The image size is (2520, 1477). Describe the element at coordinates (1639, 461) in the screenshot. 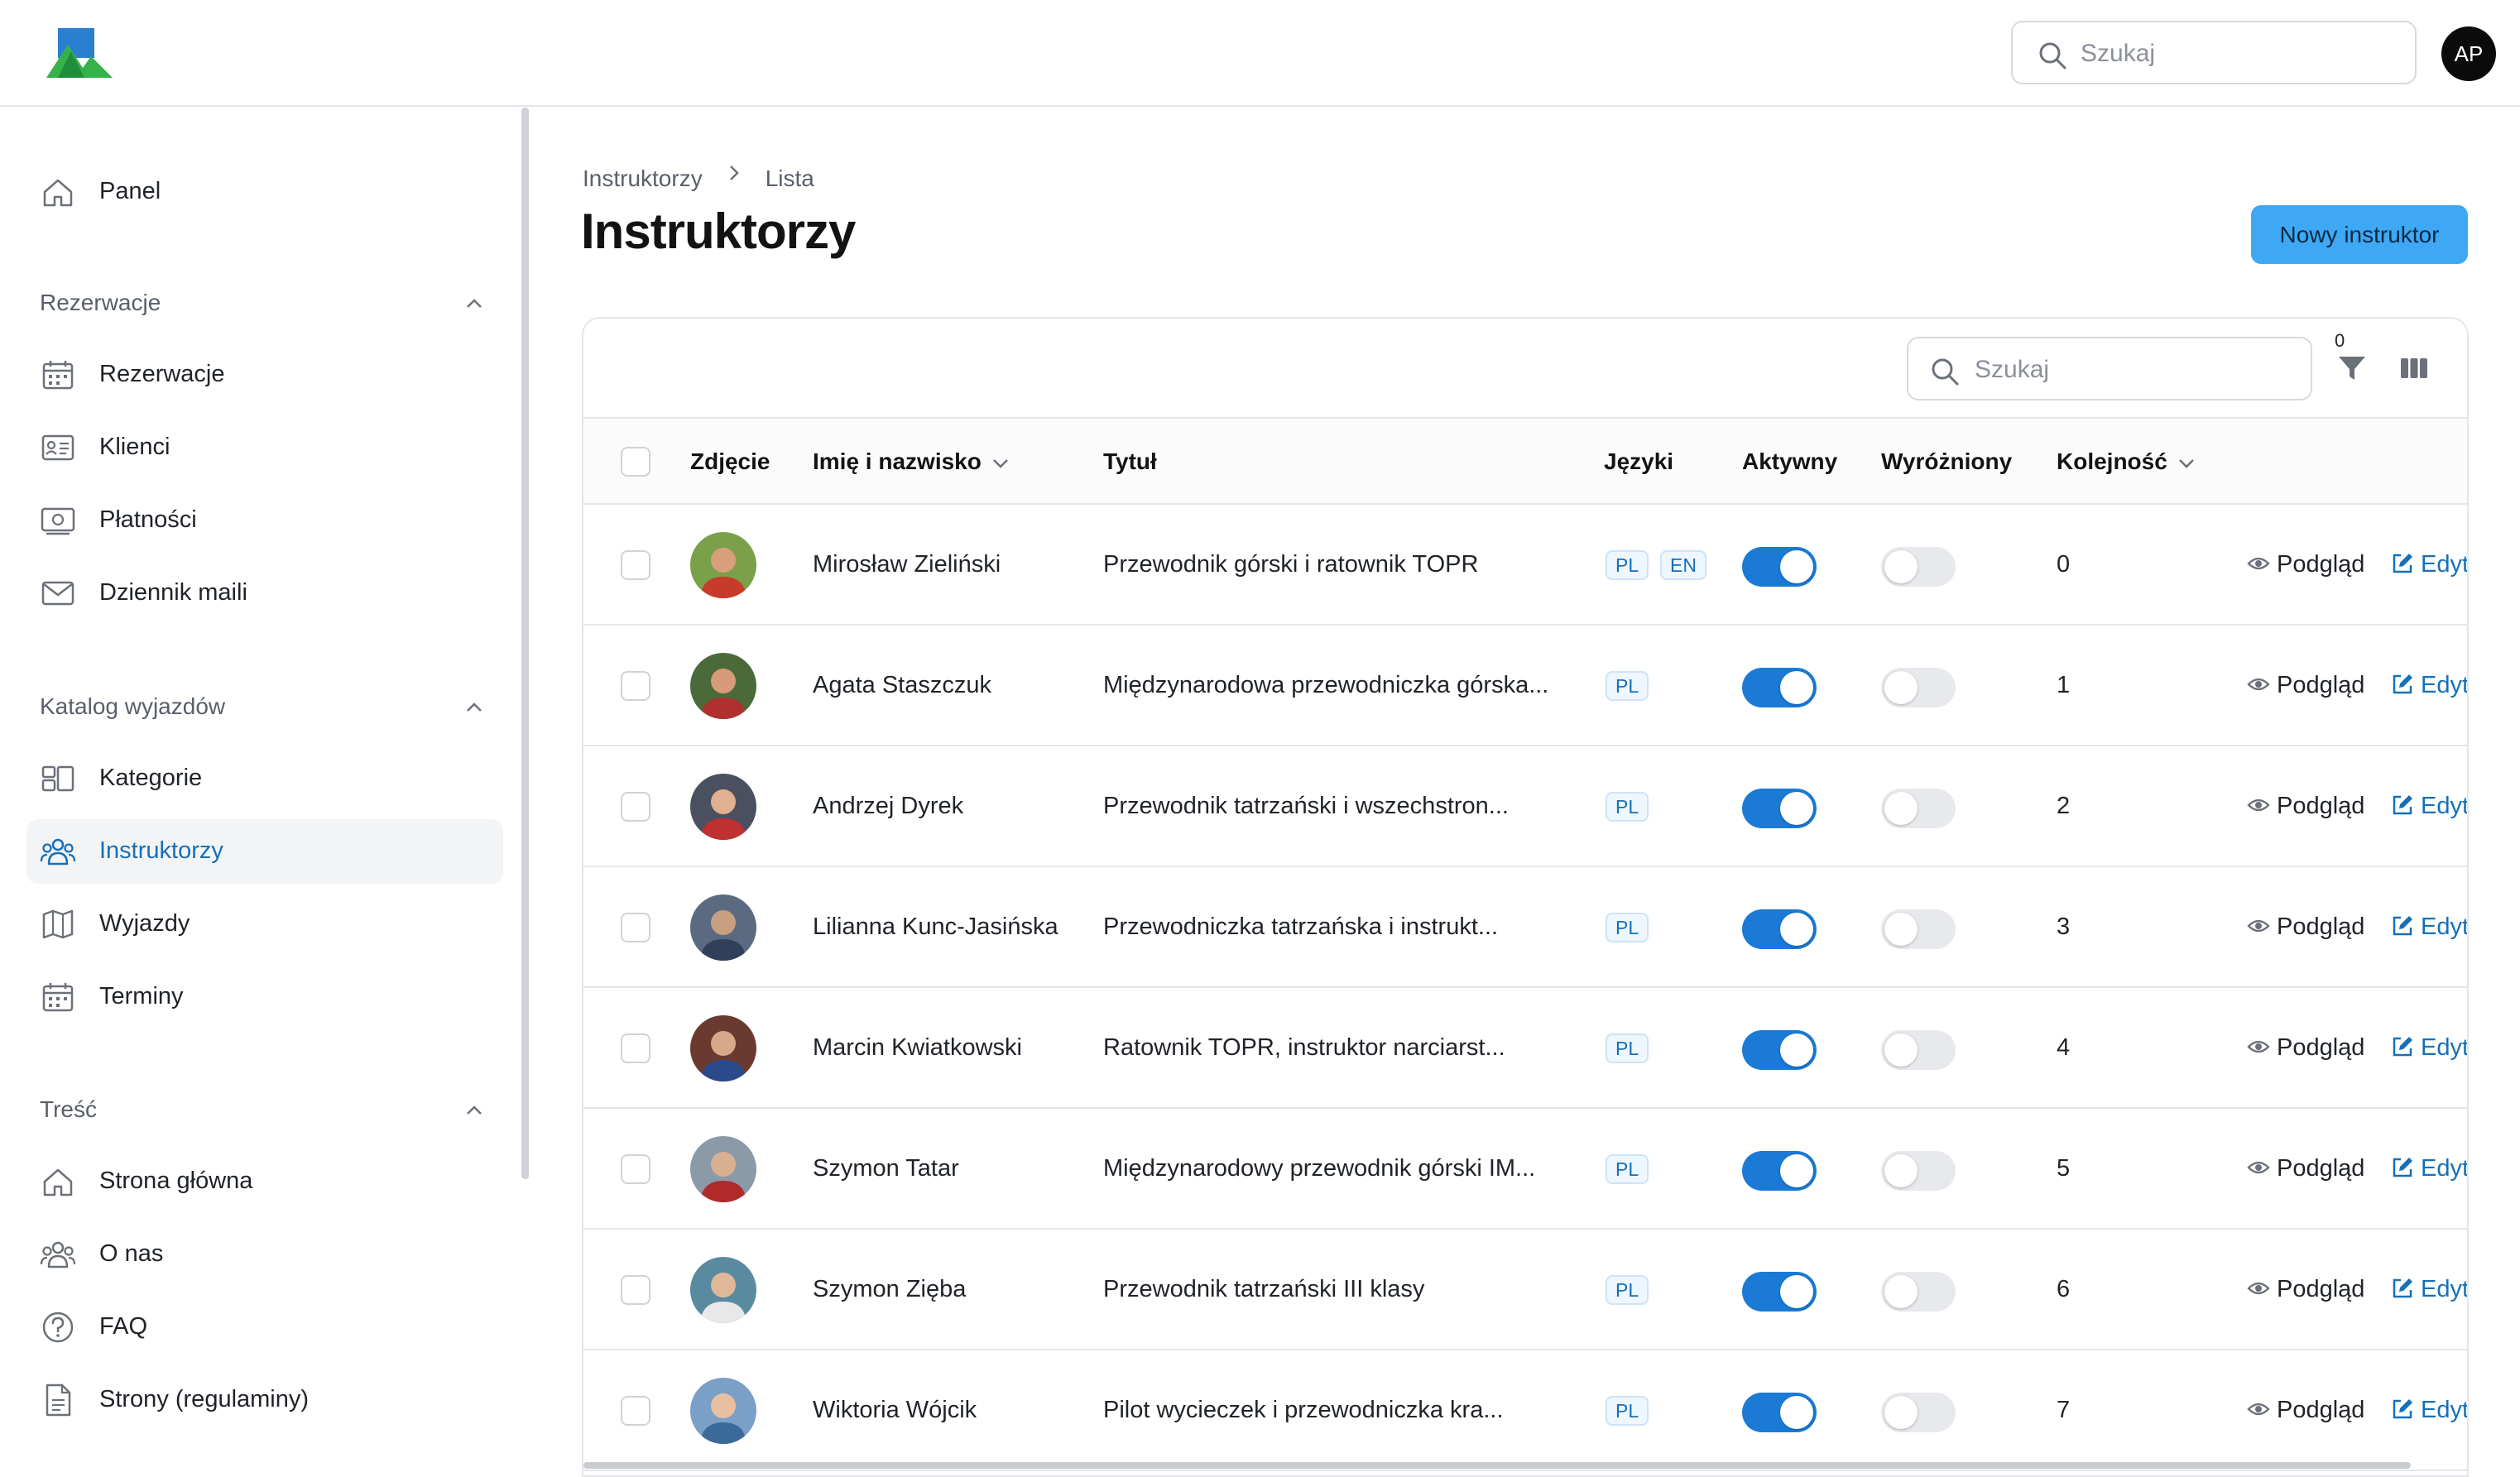

I see `column-header-languages: Języki` at that location.